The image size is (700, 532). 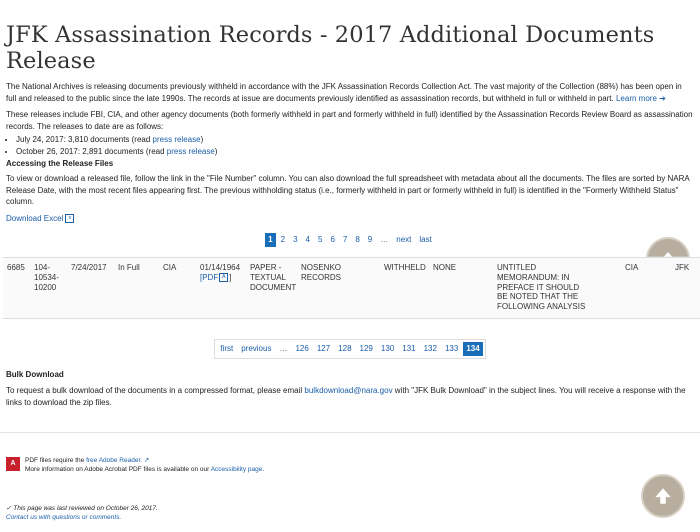 I want to click on access-heading: Accessing the Release Files, so click(x=60, y=163).